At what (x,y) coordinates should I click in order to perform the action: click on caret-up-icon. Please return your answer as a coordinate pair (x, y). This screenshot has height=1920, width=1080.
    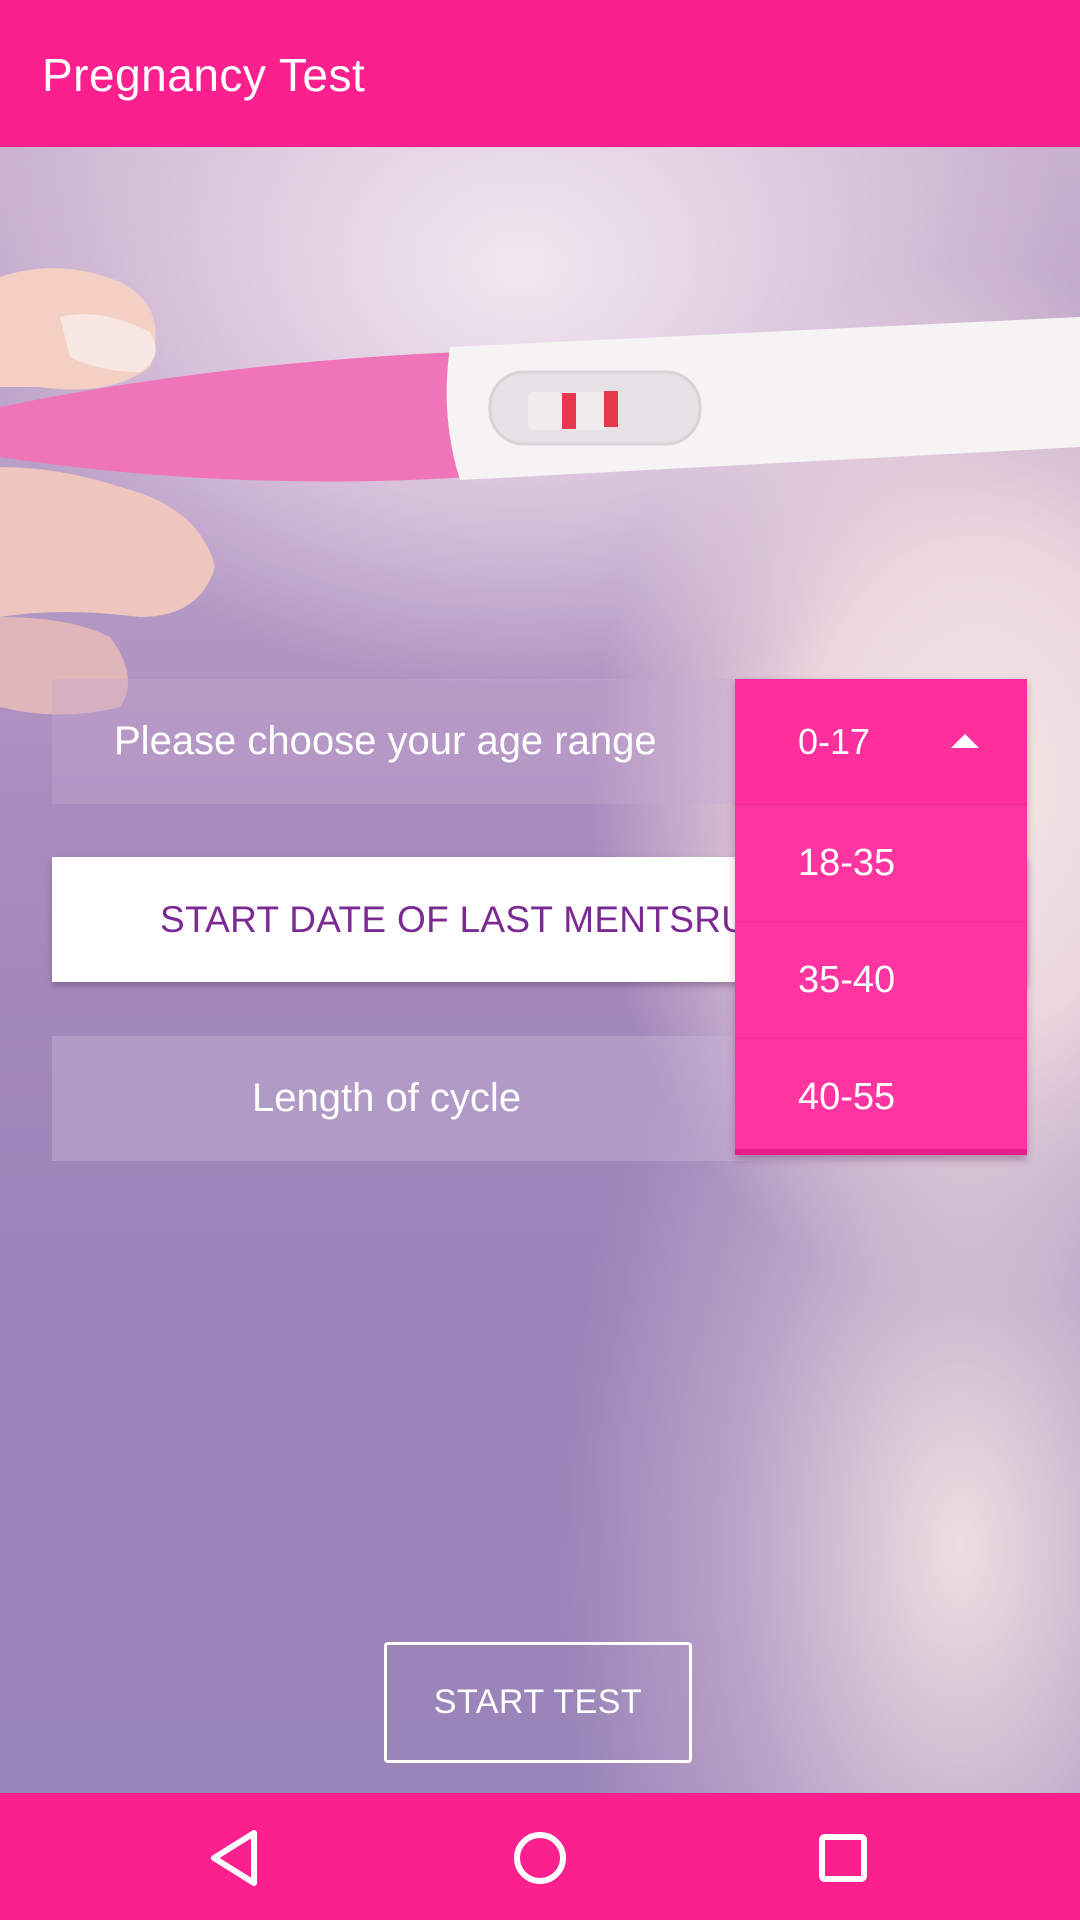
    Looking at the image, I should click on (965, 741).